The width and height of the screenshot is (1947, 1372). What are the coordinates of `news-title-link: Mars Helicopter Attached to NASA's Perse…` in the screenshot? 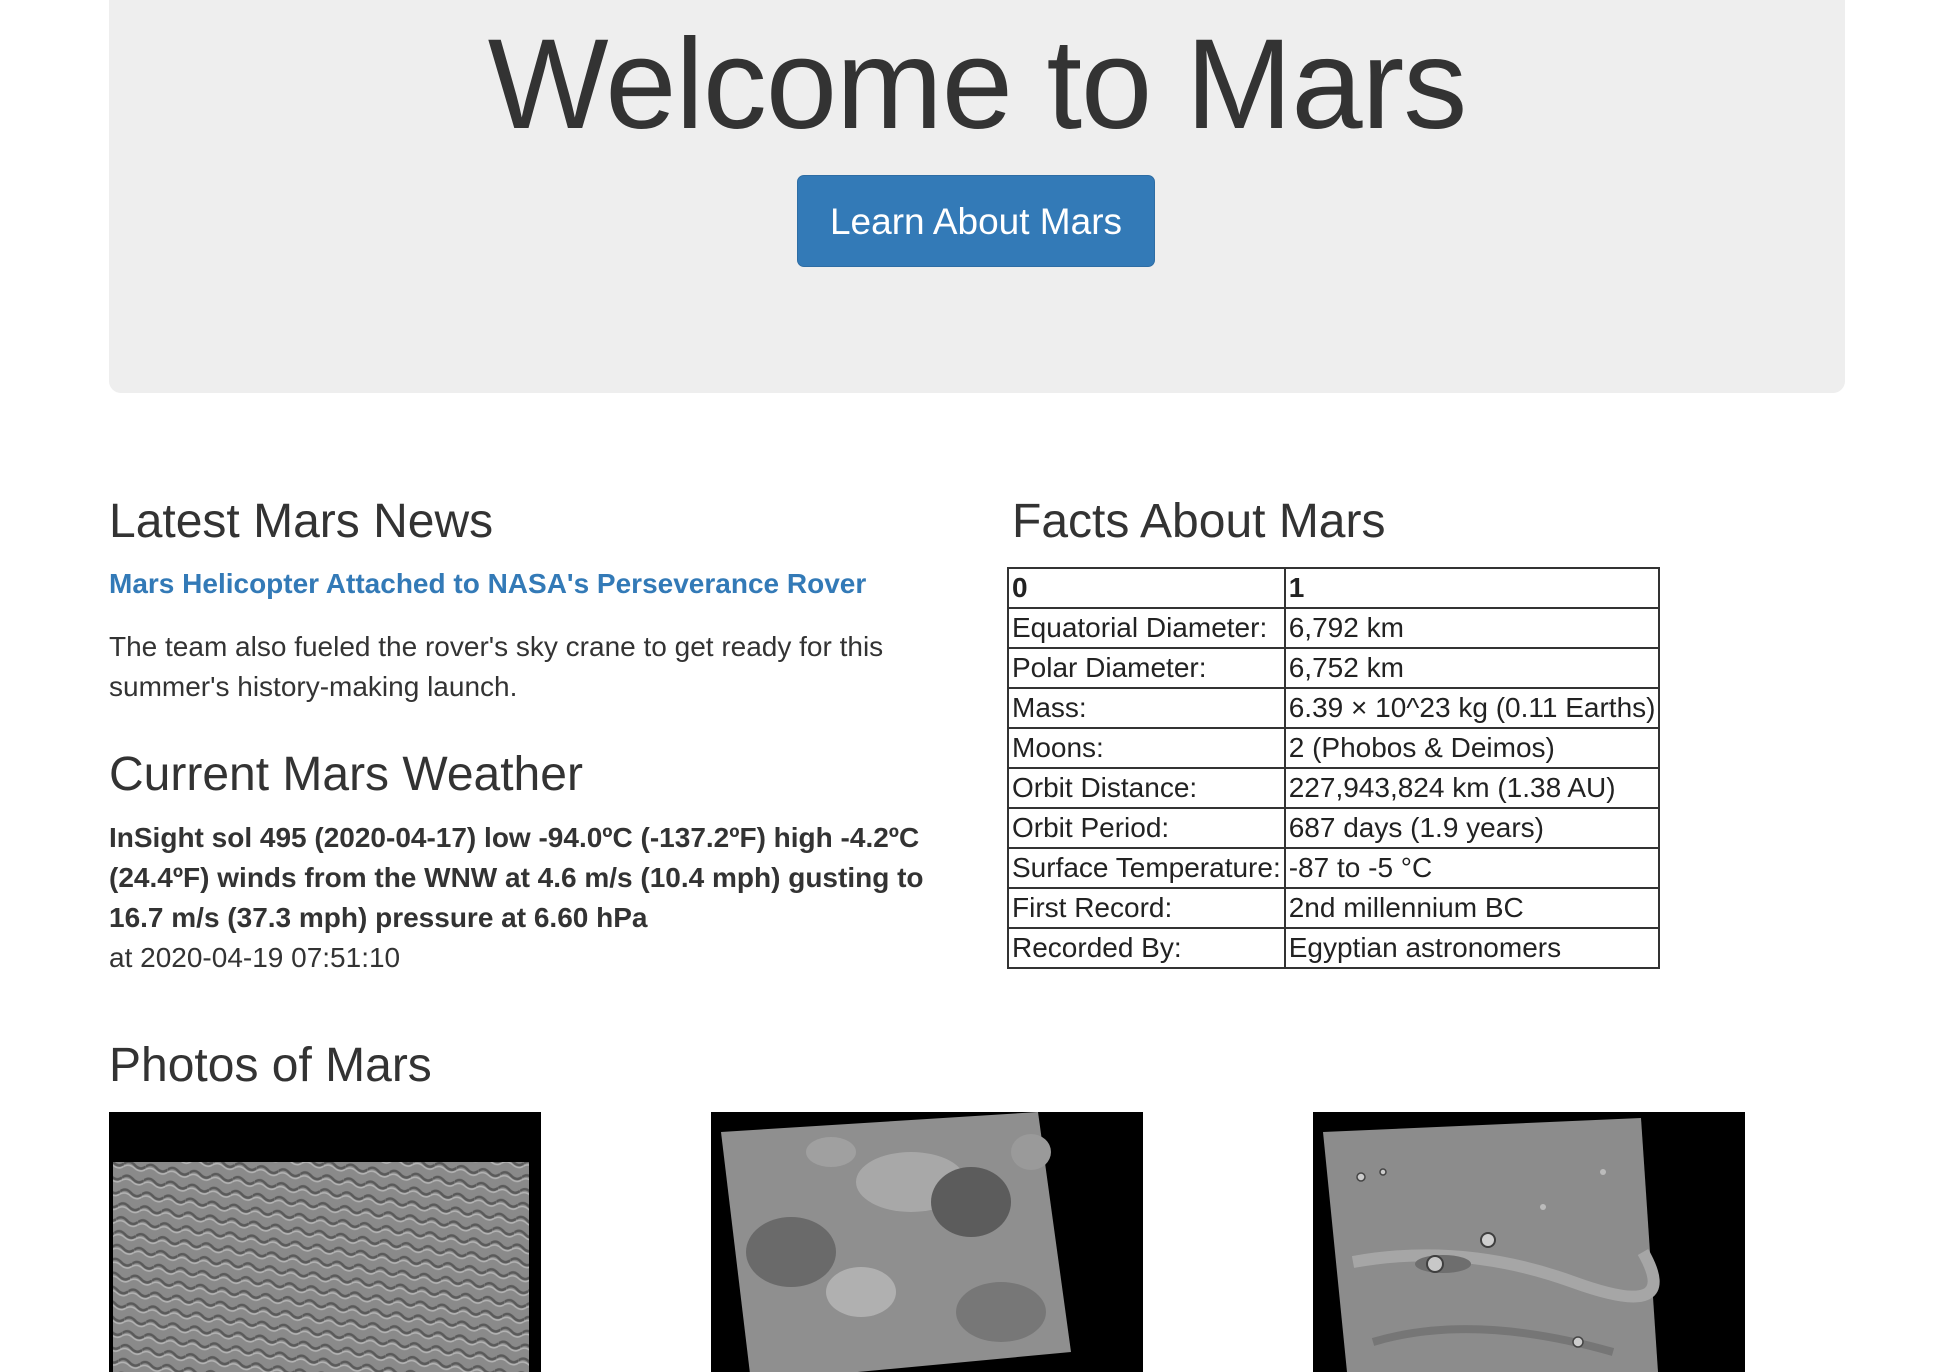 It's located at (487, 584).